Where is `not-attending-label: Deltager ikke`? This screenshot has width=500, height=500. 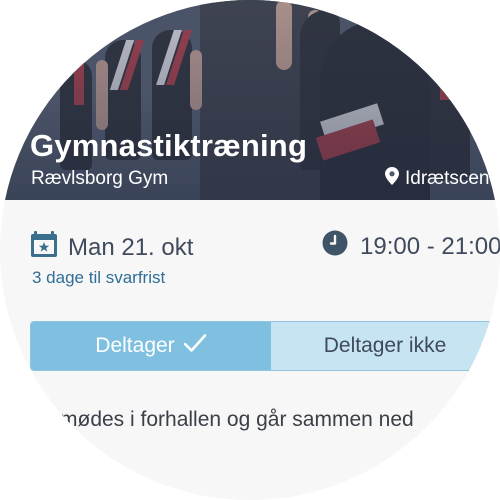 not-attending-label: Deltager ikke is located at coordinates (385, 345).